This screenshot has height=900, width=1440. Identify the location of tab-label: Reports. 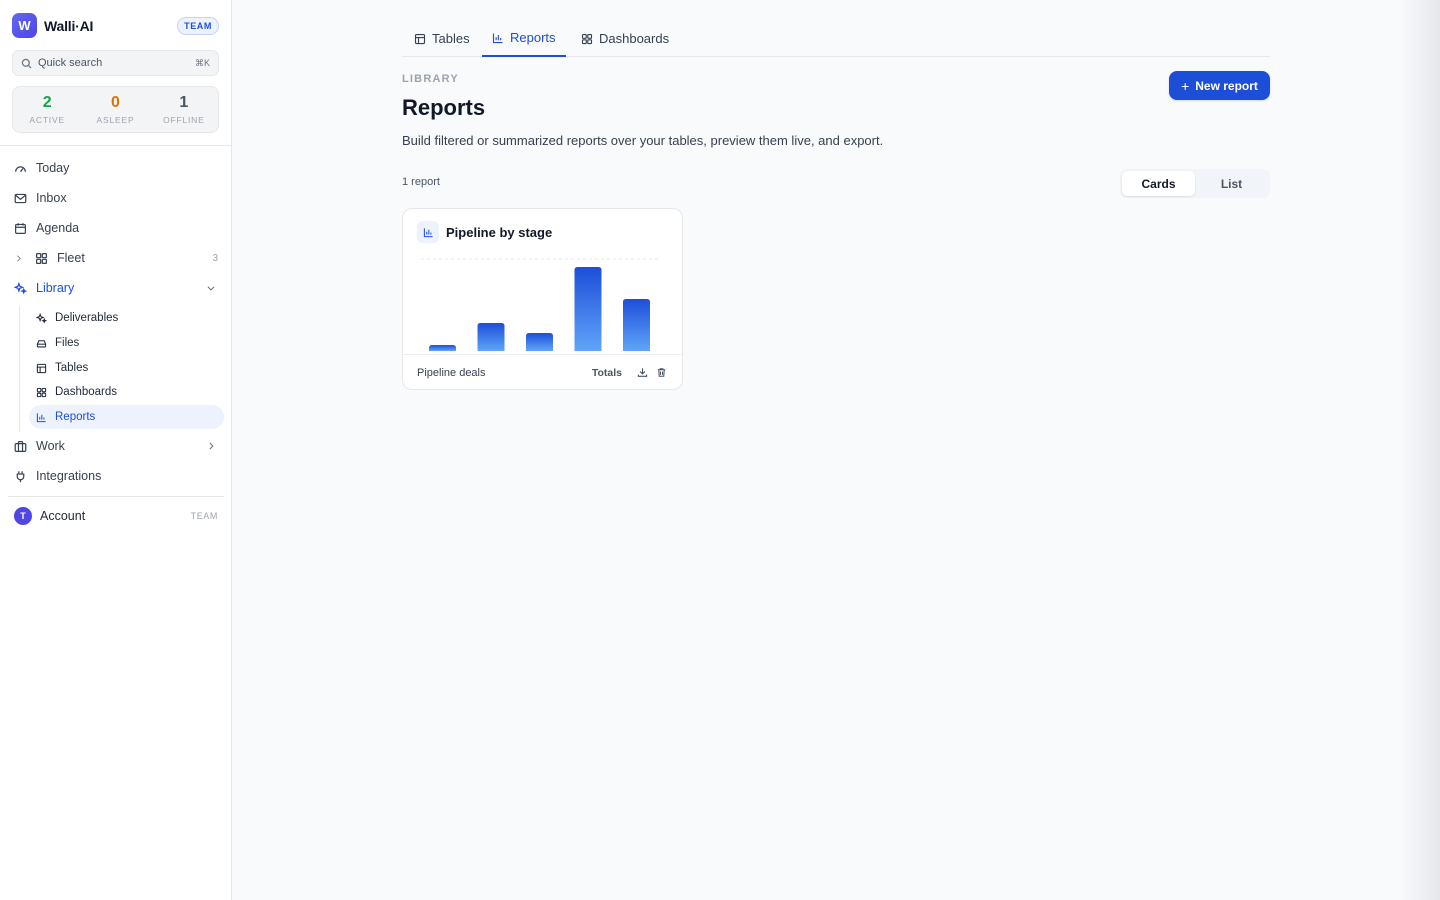
(533, 37).